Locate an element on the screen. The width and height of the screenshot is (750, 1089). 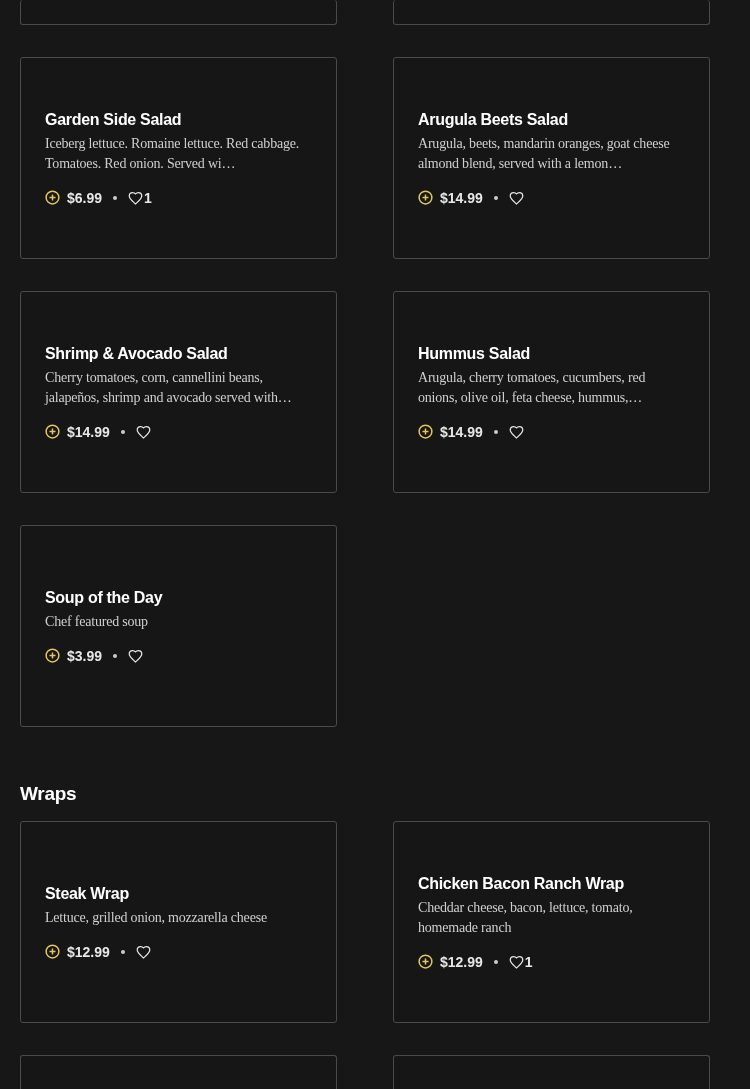
menu-card: Shrimp & Avocado Salad Cherry tomatoes, corn, cannellini beans, jalapeños, shrimp and avocado served with… $14.99 is located at coordinates (178, 392).